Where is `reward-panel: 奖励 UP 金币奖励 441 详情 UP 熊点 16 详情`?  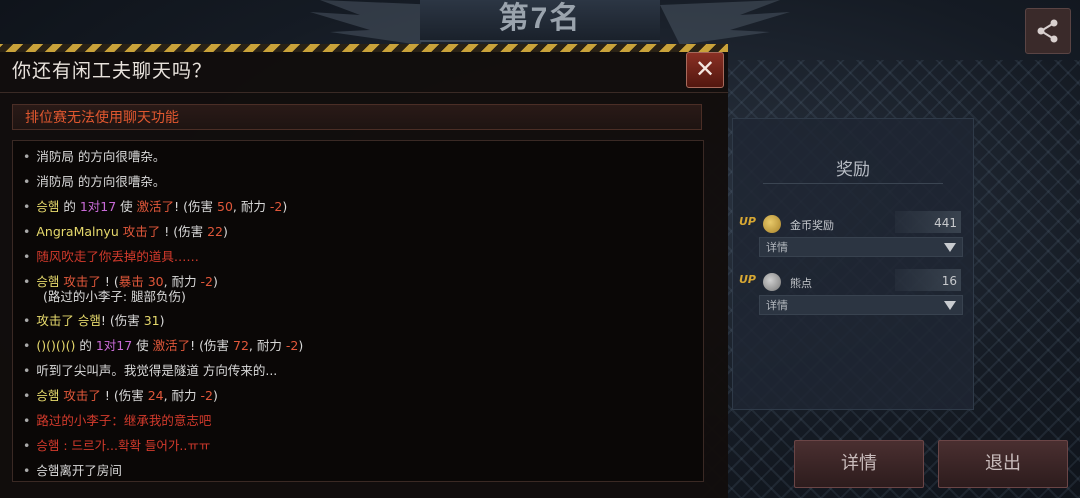
reward-panel: 奖励 UP 金币奖励 441 详情 UP 熊点 16 详情 is located at coordinates (853, 264).